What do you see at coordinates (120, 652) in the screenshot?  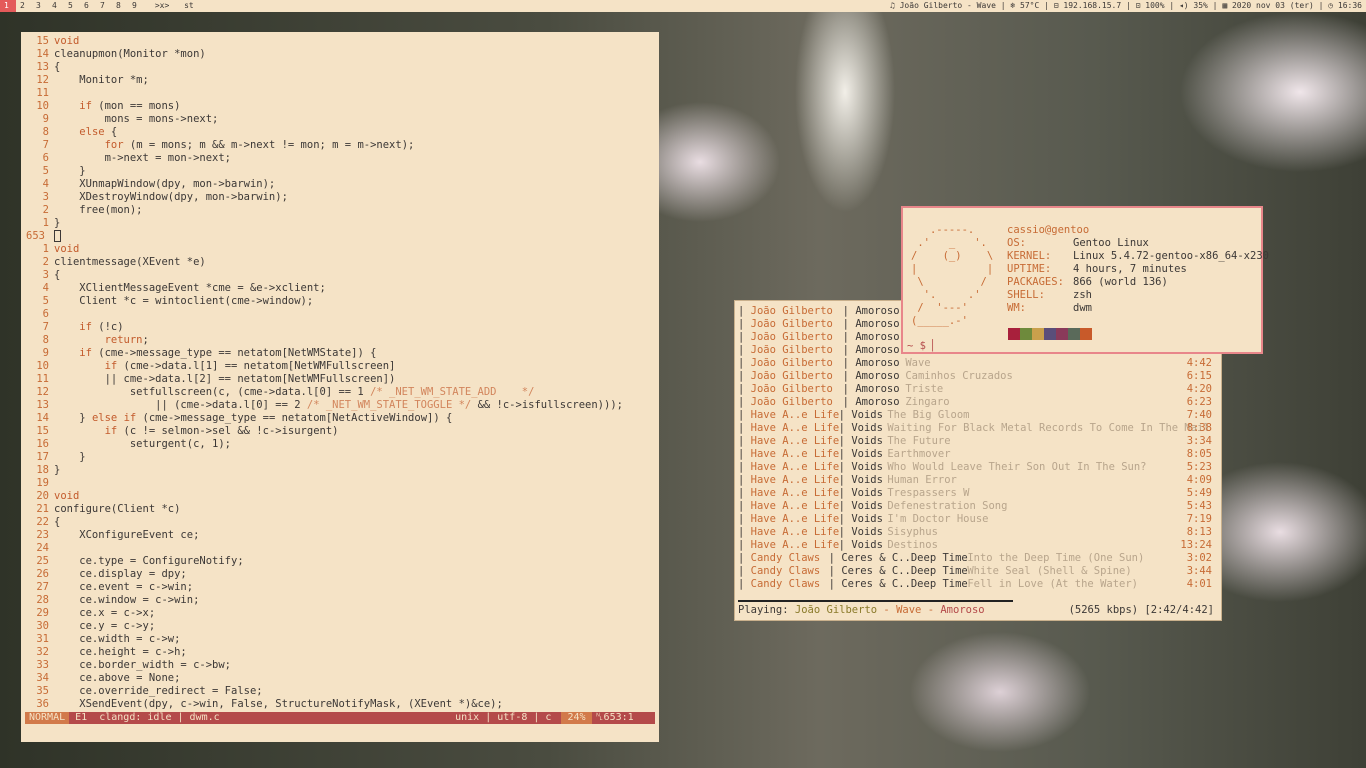 I see `code-line: ce.height = c->h;` at bounding box center [120, 652].